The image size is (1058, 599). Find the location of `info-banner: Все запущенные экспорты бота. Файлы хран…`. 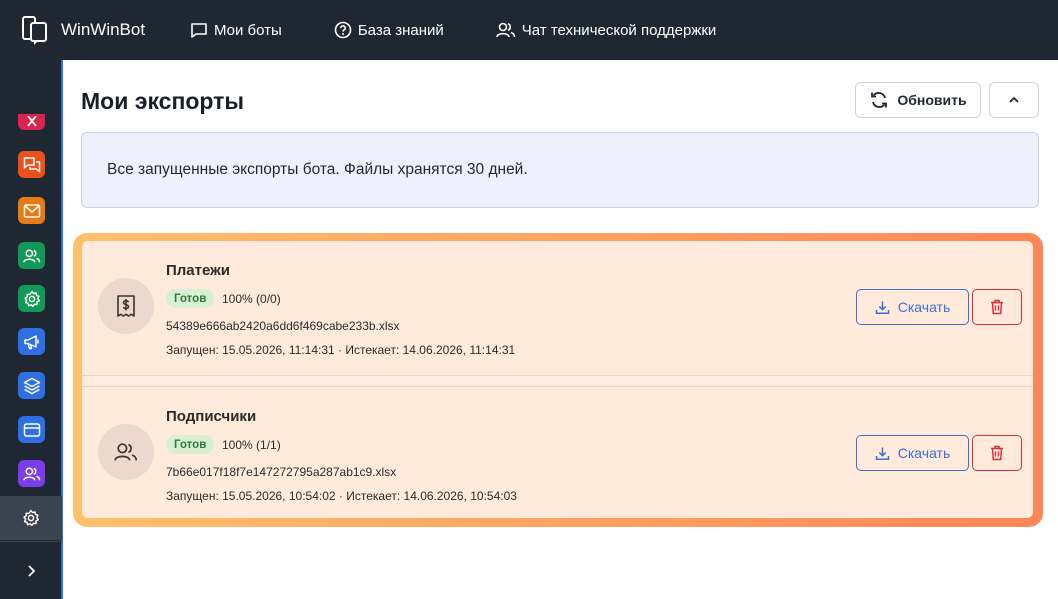

info-banner: Все запущенные экспорты бота. Файлы хран… is located at coordinates (560, 170).